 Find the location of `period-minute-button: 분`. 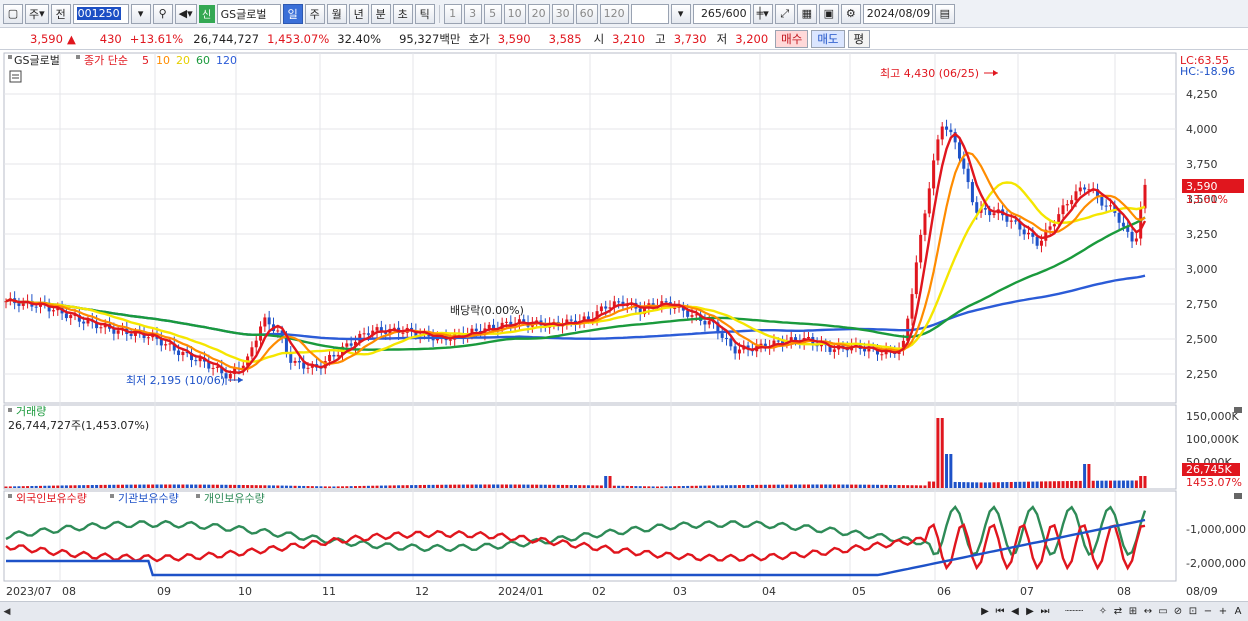

period-minute-button: 분 is located at coordinates (380, 13).